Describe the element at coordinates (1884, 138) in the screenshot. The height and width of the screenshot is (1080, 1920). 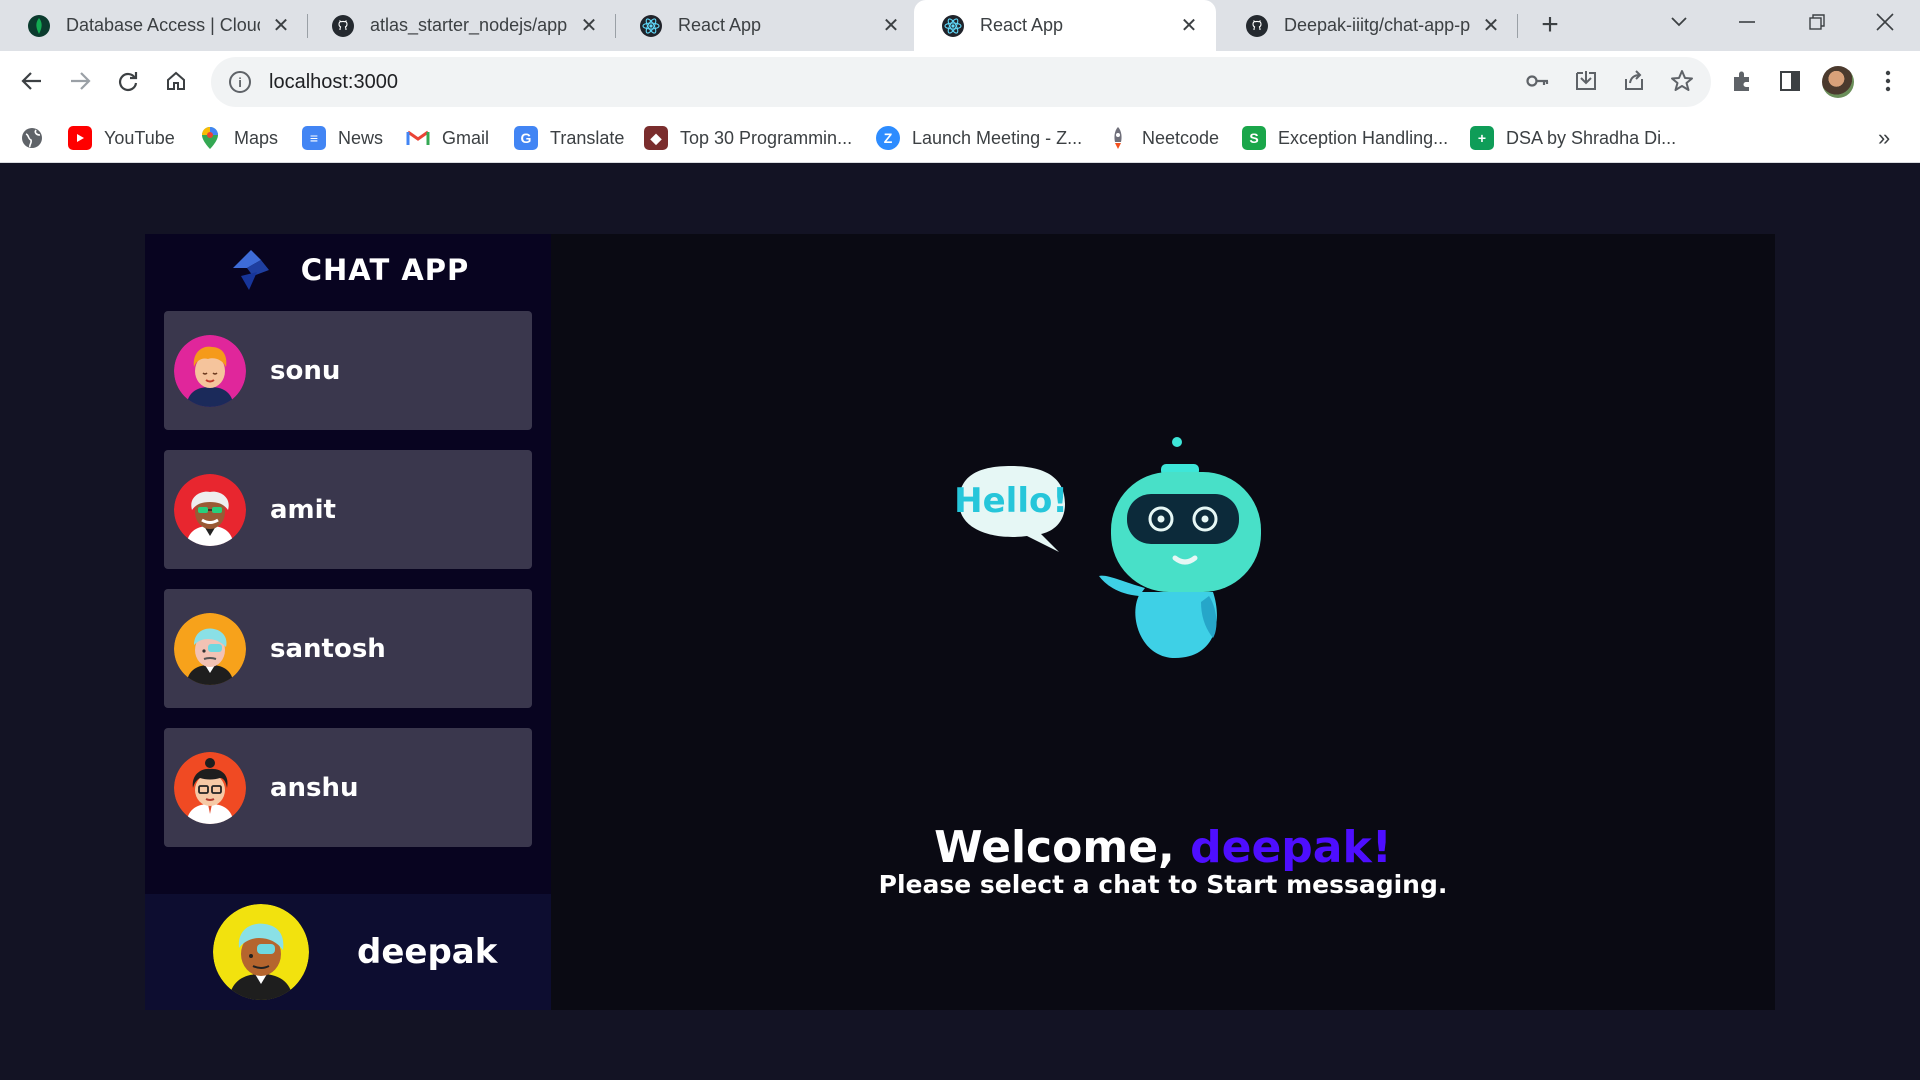
I see `bookmarks-overflow-button: »` at that location.